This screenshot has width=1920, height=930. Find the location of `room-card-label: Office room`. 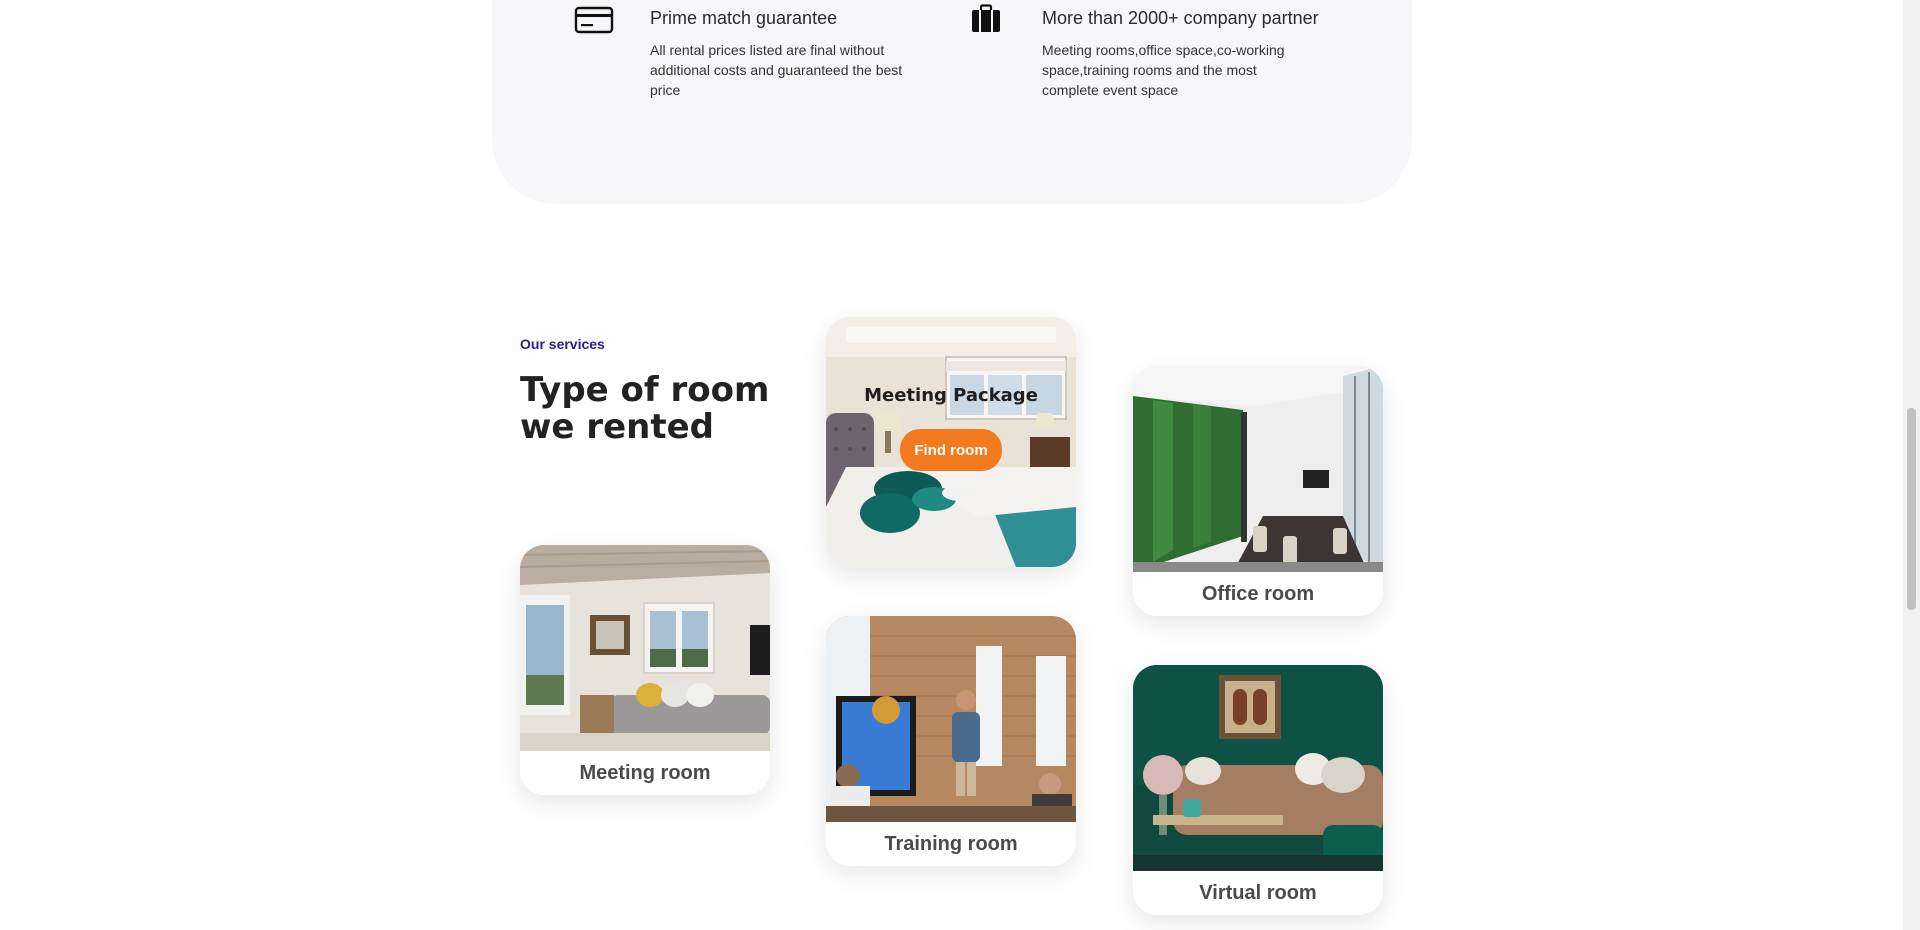

room-card-label: Office room is located at coordinates (1258, 594).